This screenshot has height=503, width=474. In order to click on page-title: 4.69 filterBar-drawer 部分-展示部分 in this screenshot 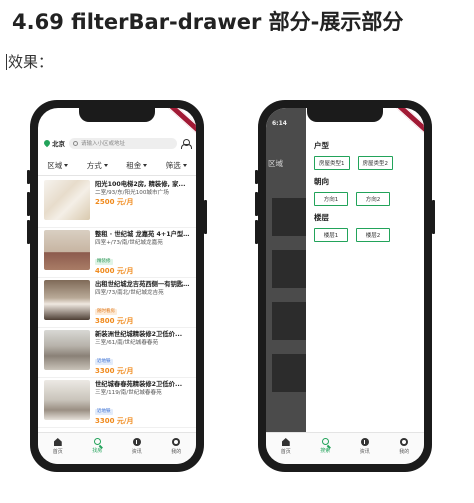, I will do `click(208, 22)`.